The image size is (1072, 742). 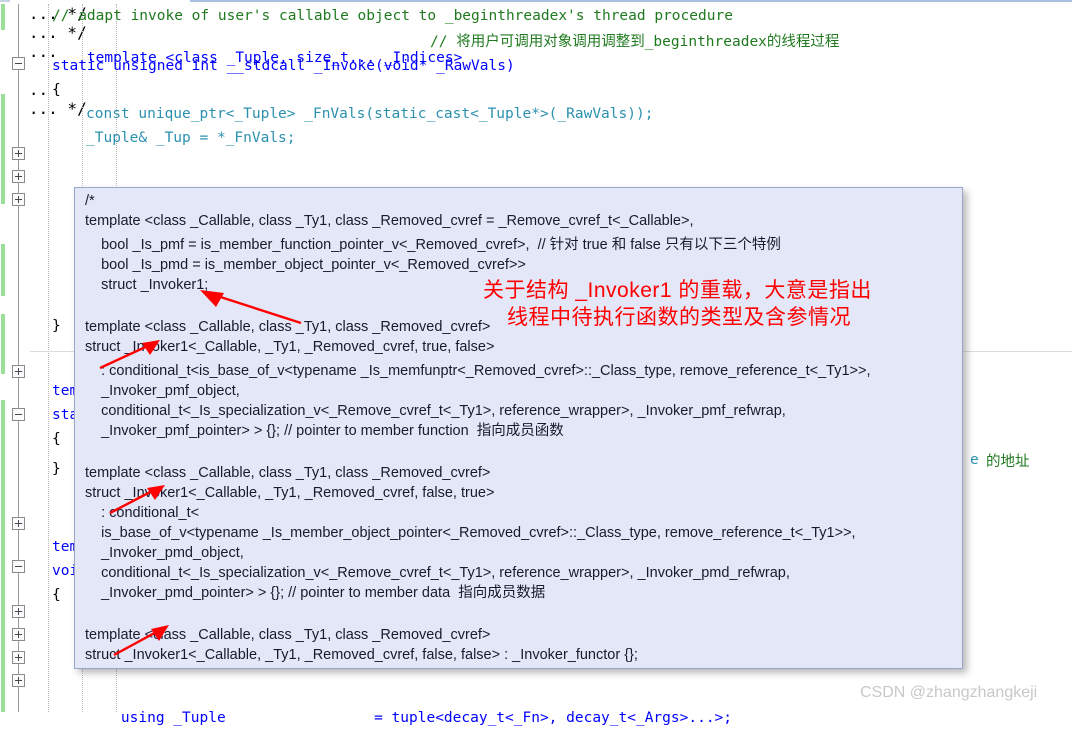 I want to click on tooltip-line: */, so click(x=90, y=667).